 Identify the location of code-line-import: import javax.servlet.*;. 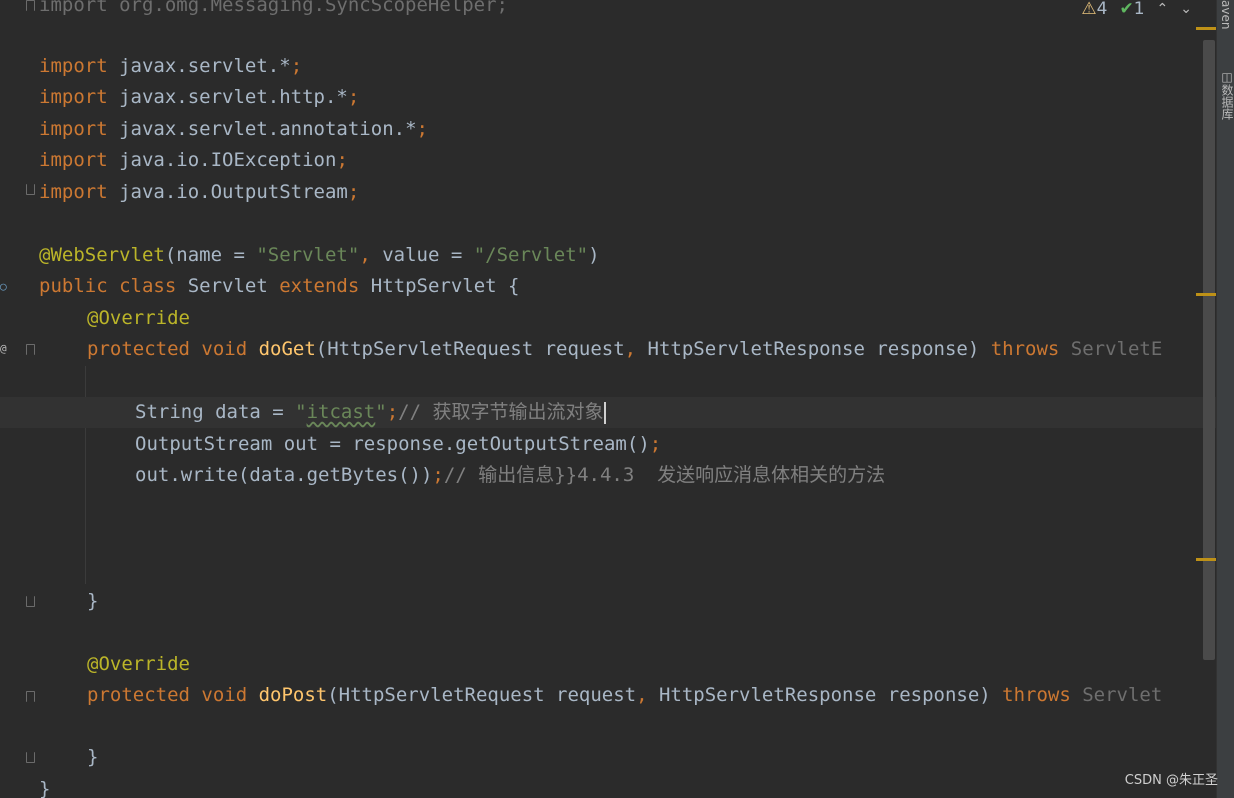
(171, 66).